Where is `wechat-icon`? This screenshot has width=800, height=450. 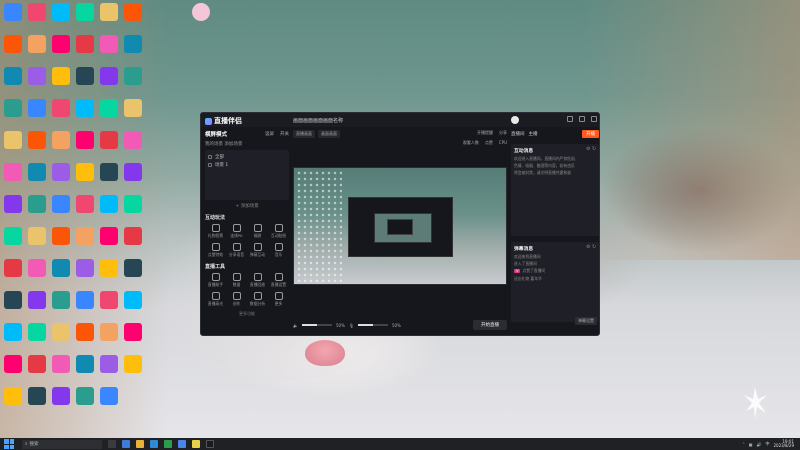 wechat-icon is located at coordinates (168, 444).